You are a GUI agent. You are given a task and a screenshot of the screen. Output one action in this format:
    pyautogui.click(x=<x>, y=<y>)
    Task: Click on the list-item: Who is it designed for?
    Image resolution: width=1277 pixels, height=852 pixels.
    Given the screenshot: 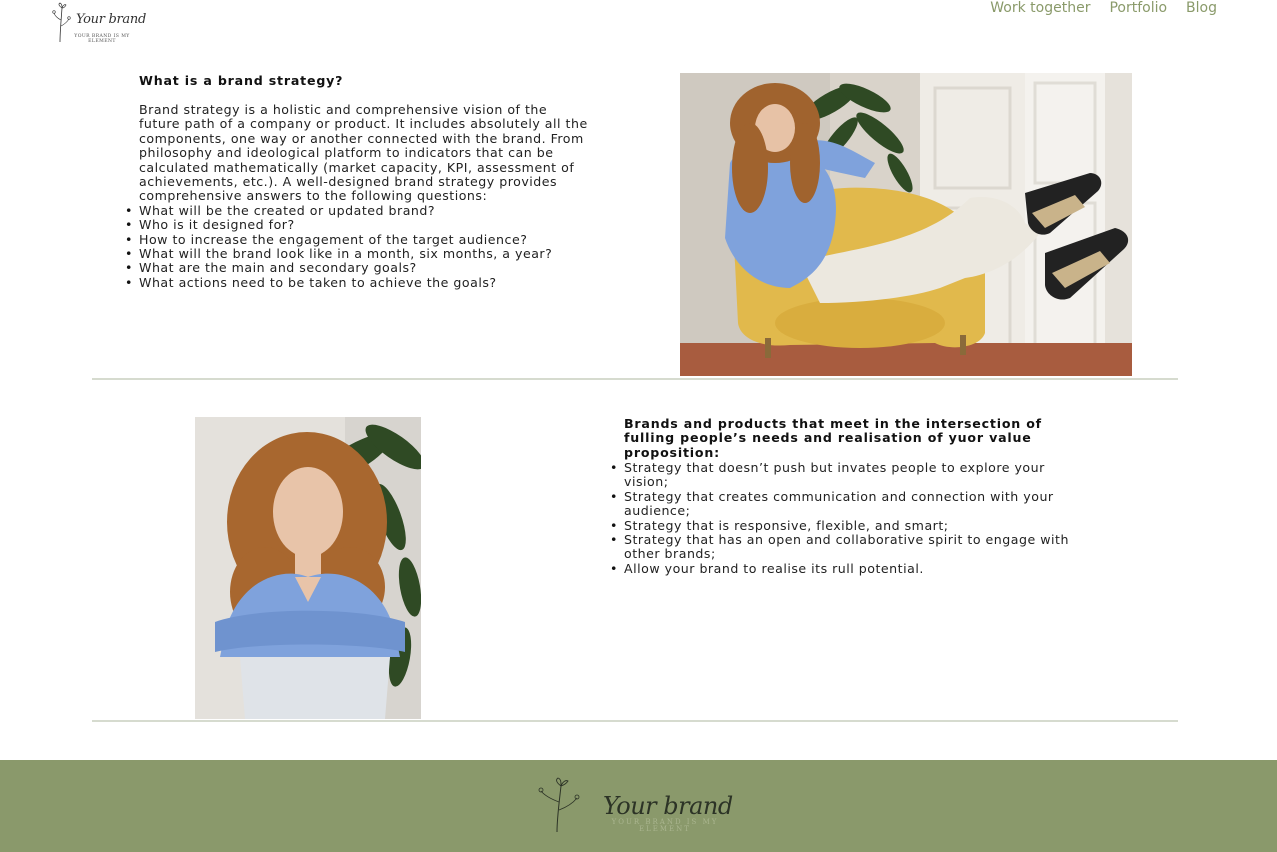 What is the action you would take?
    pyautogui.click(x=358, y=225)
    